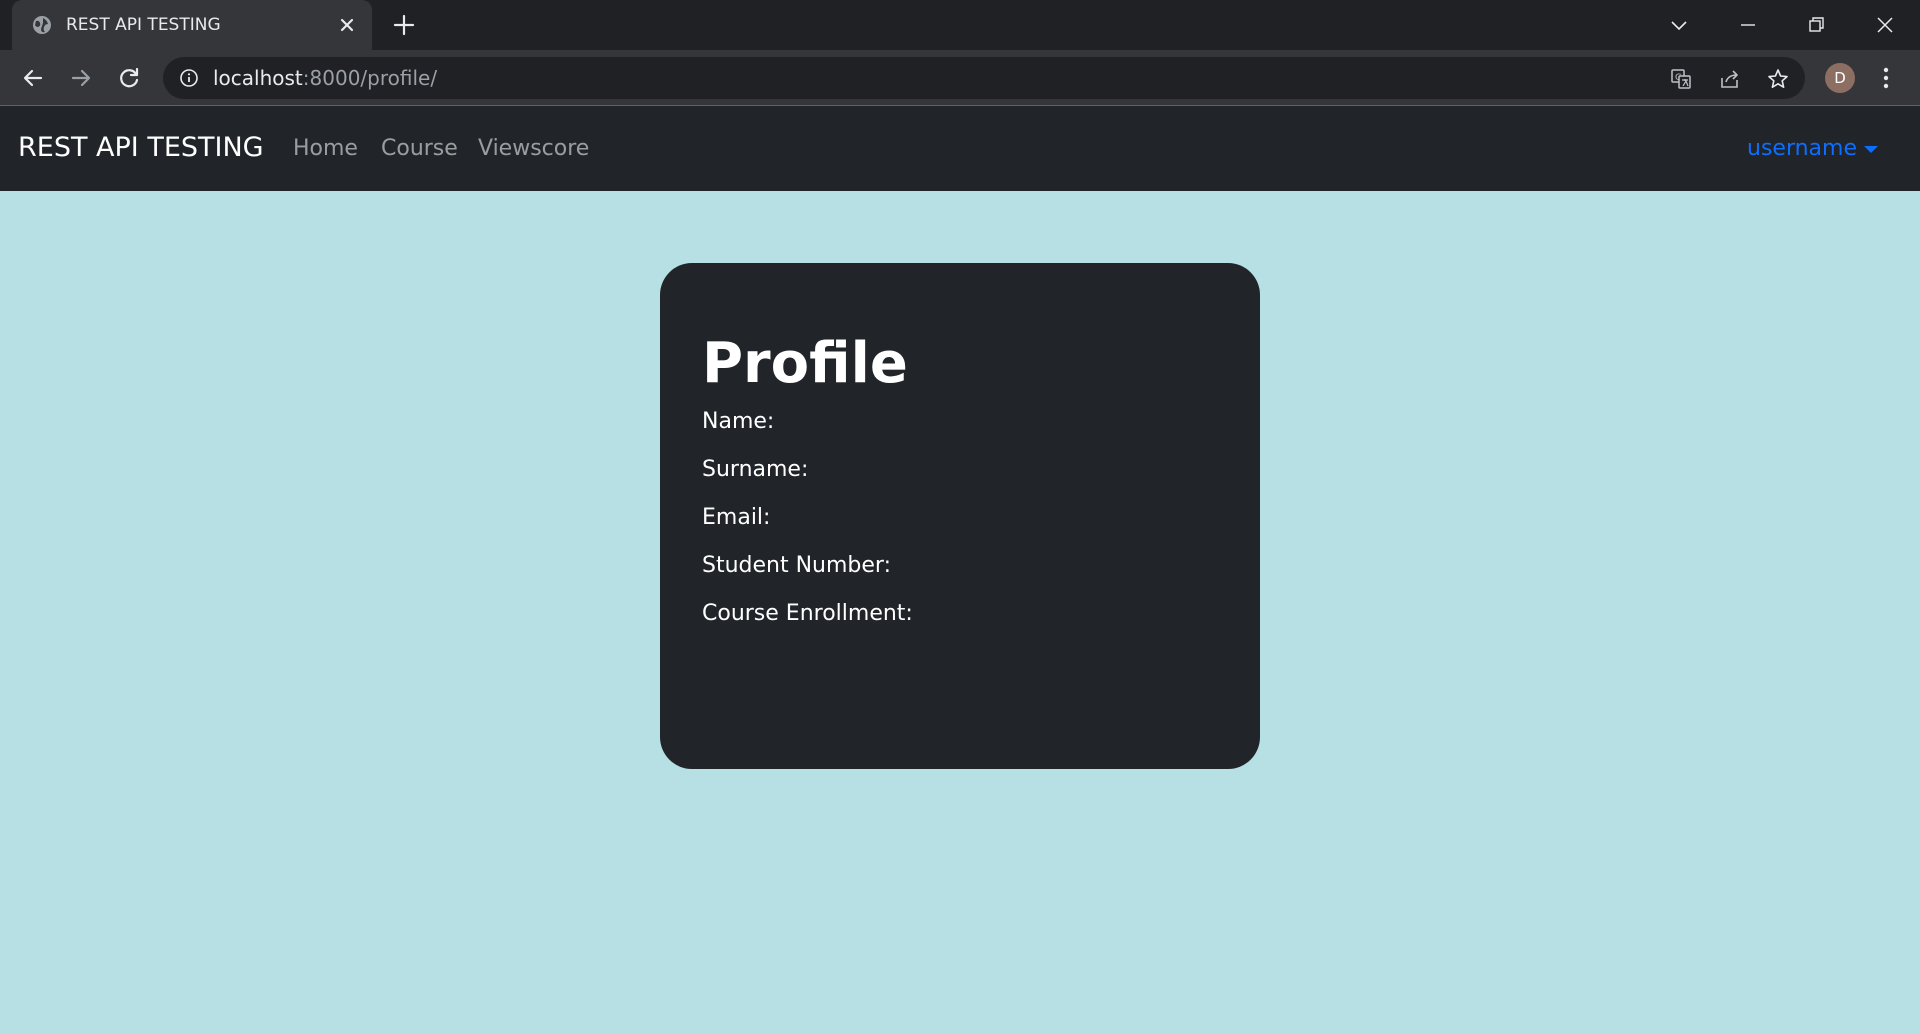  Describe the element at coordinates (141, 148) in the screenshot. I see `navbar-brand: REST API TESTING` at that location.